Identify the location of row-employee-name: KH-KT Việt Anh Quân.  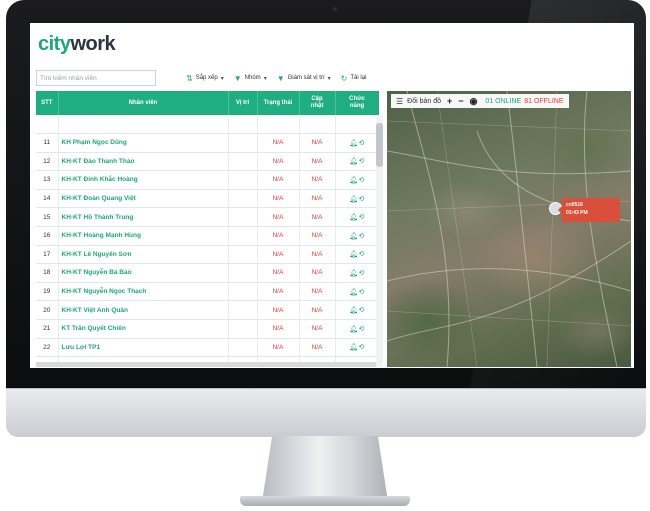
(143, 310).